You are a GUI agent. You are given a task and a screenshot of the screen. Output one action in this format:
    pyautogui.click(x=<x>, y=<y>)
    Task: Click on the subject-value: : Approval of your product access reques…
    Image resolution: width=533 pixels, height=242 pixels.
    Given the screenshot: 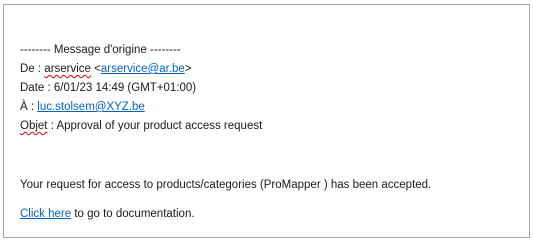 What is the action you would take?
    pyautogui.click(x=155, y=126)
    